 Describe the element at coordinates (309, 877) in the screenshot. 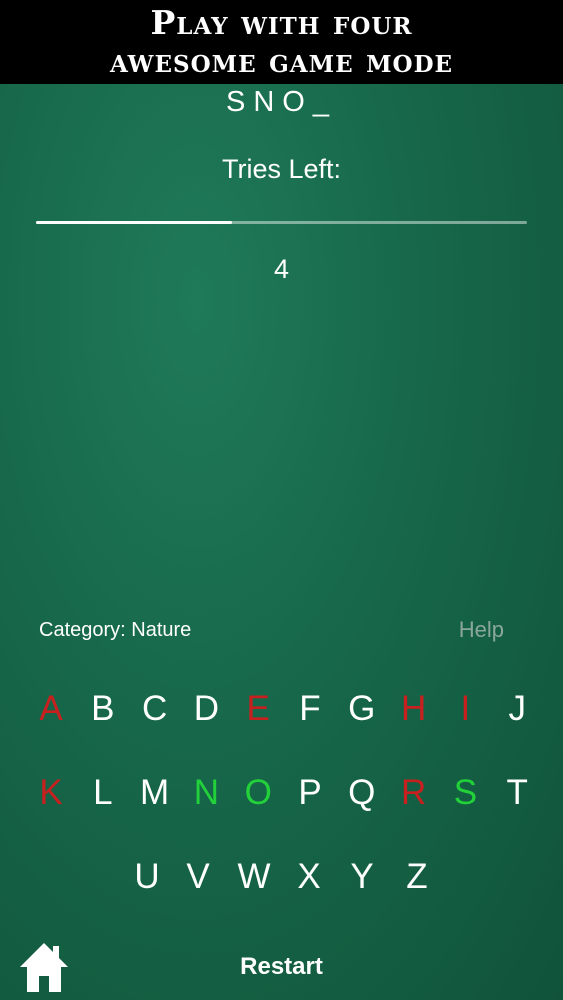

I see `key-x: X` at that location.